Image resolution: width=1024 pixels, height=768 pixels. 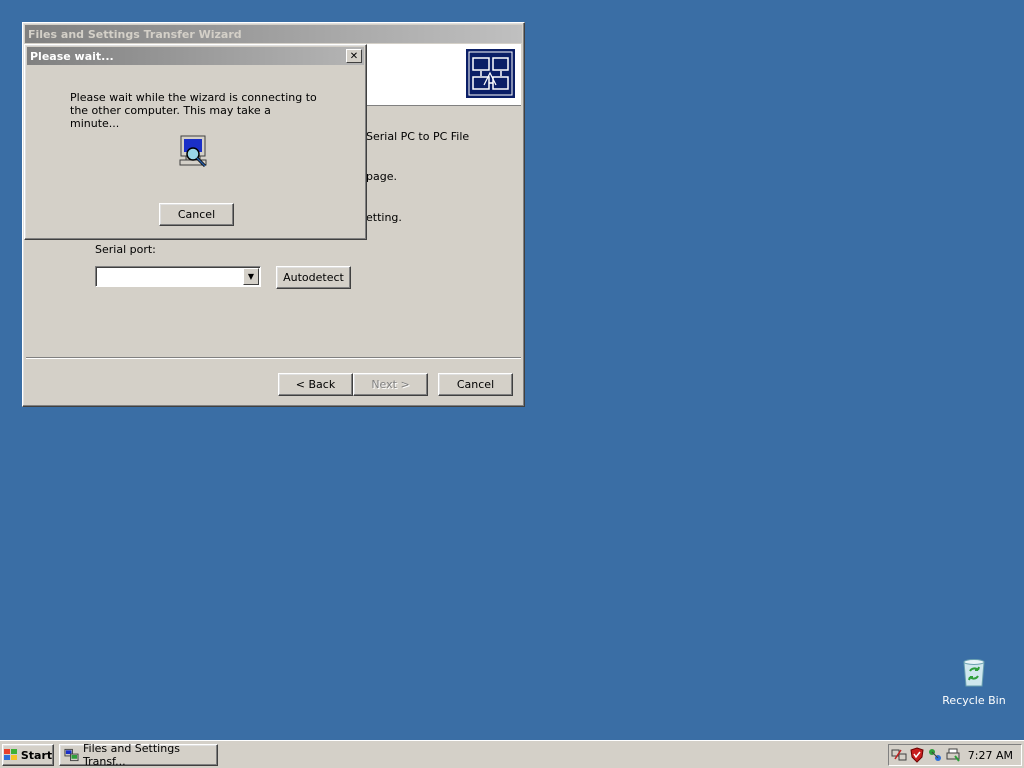 I want to click on network-icon, so click(x=899, y=755).